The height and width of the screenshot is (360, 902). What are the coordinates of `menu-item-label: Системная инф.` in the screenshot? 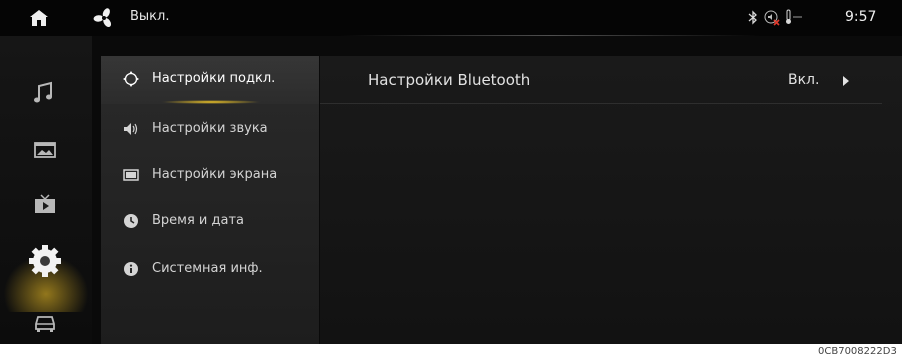 It's located at (207, 268).